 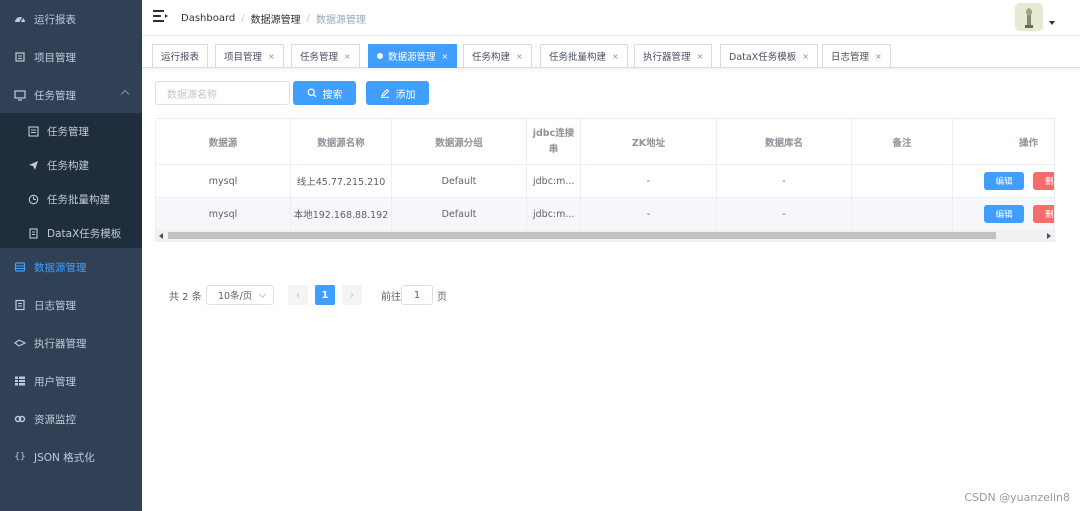 I want to click on table-cell: Default, so click(x=459, y=214).